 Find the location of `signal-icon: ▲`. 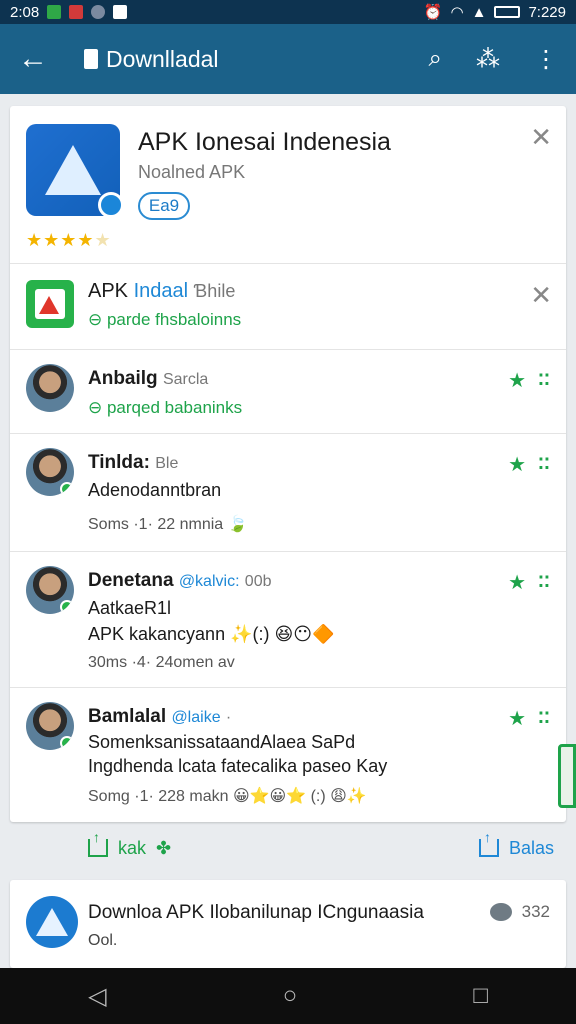

signal-icon: ▲ is located at coordinates (479, 12).